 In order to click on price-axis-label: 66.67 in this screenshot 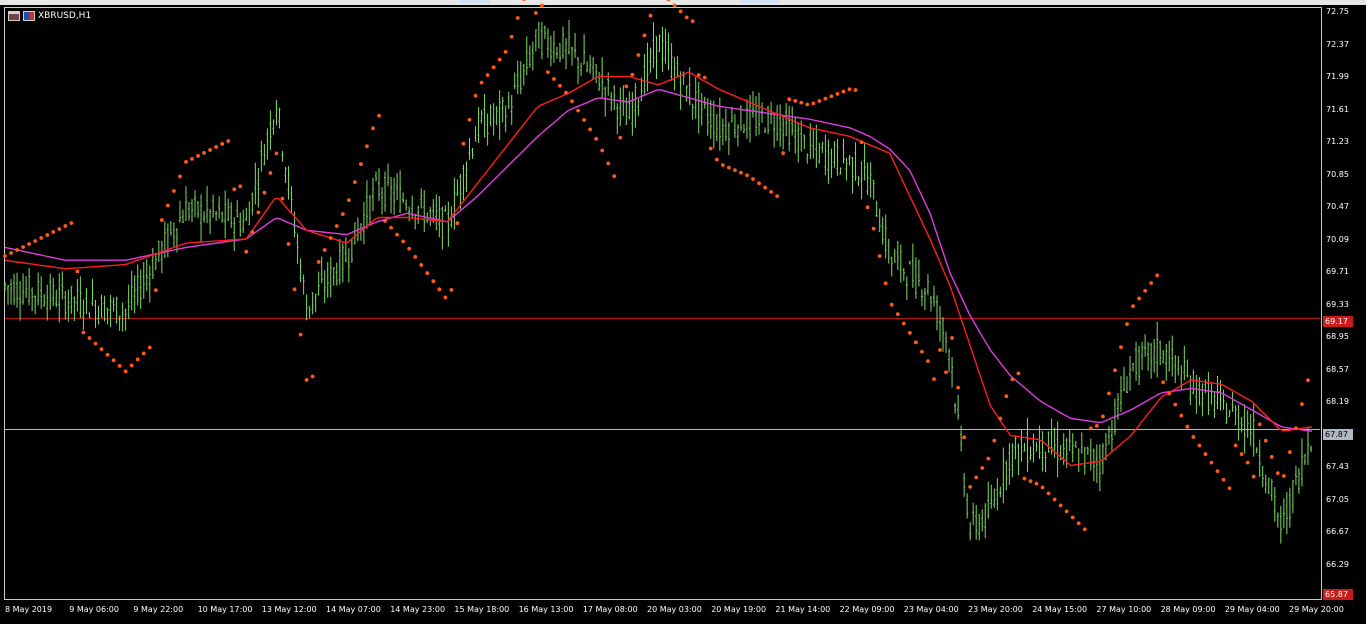, I will do `click(1337, 532)`.